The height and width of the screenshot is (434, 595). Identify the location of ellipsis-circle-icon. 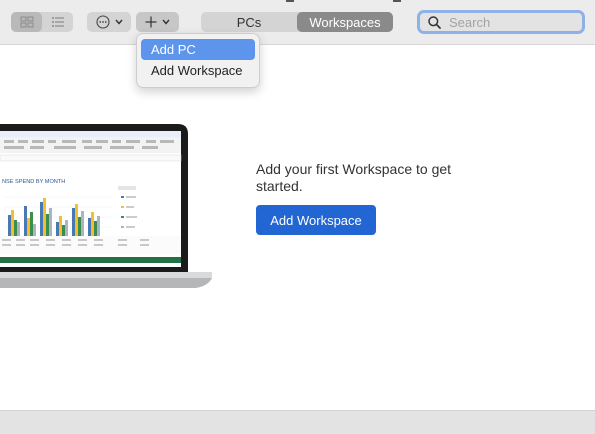
(102, 22).